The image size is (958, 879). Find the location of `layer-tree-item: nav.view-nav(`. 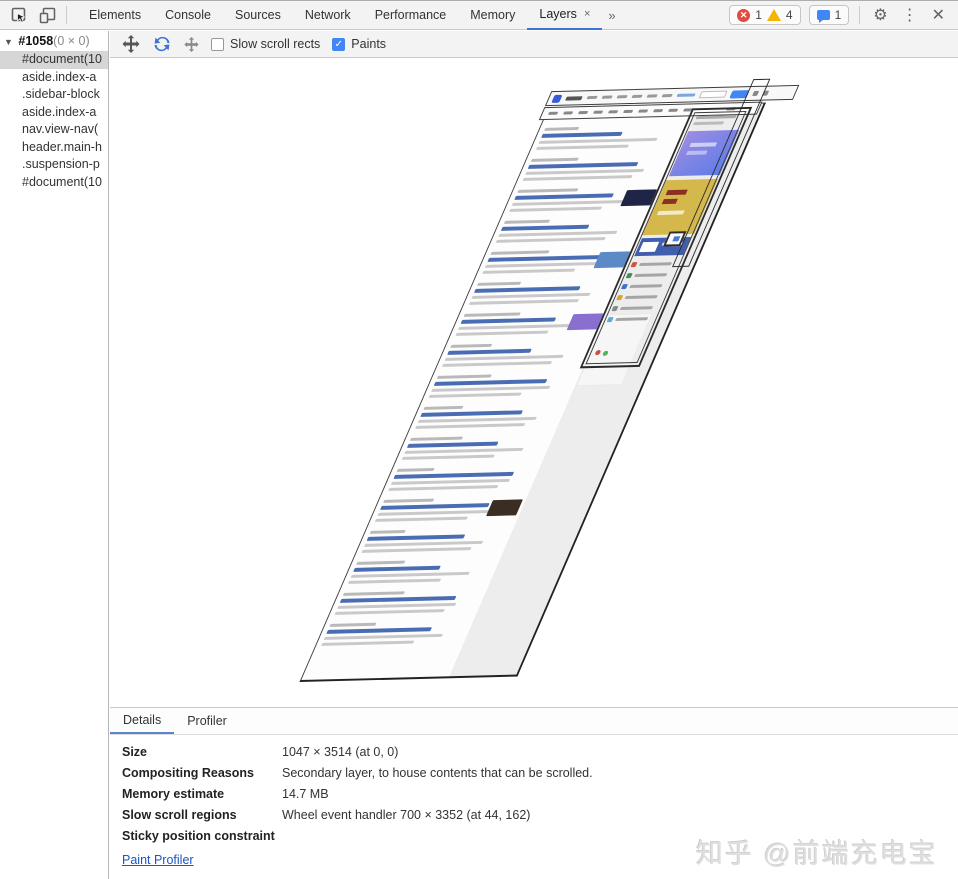

layer-tree-item: nav.view-nav( is located at coordinates (54, 130).